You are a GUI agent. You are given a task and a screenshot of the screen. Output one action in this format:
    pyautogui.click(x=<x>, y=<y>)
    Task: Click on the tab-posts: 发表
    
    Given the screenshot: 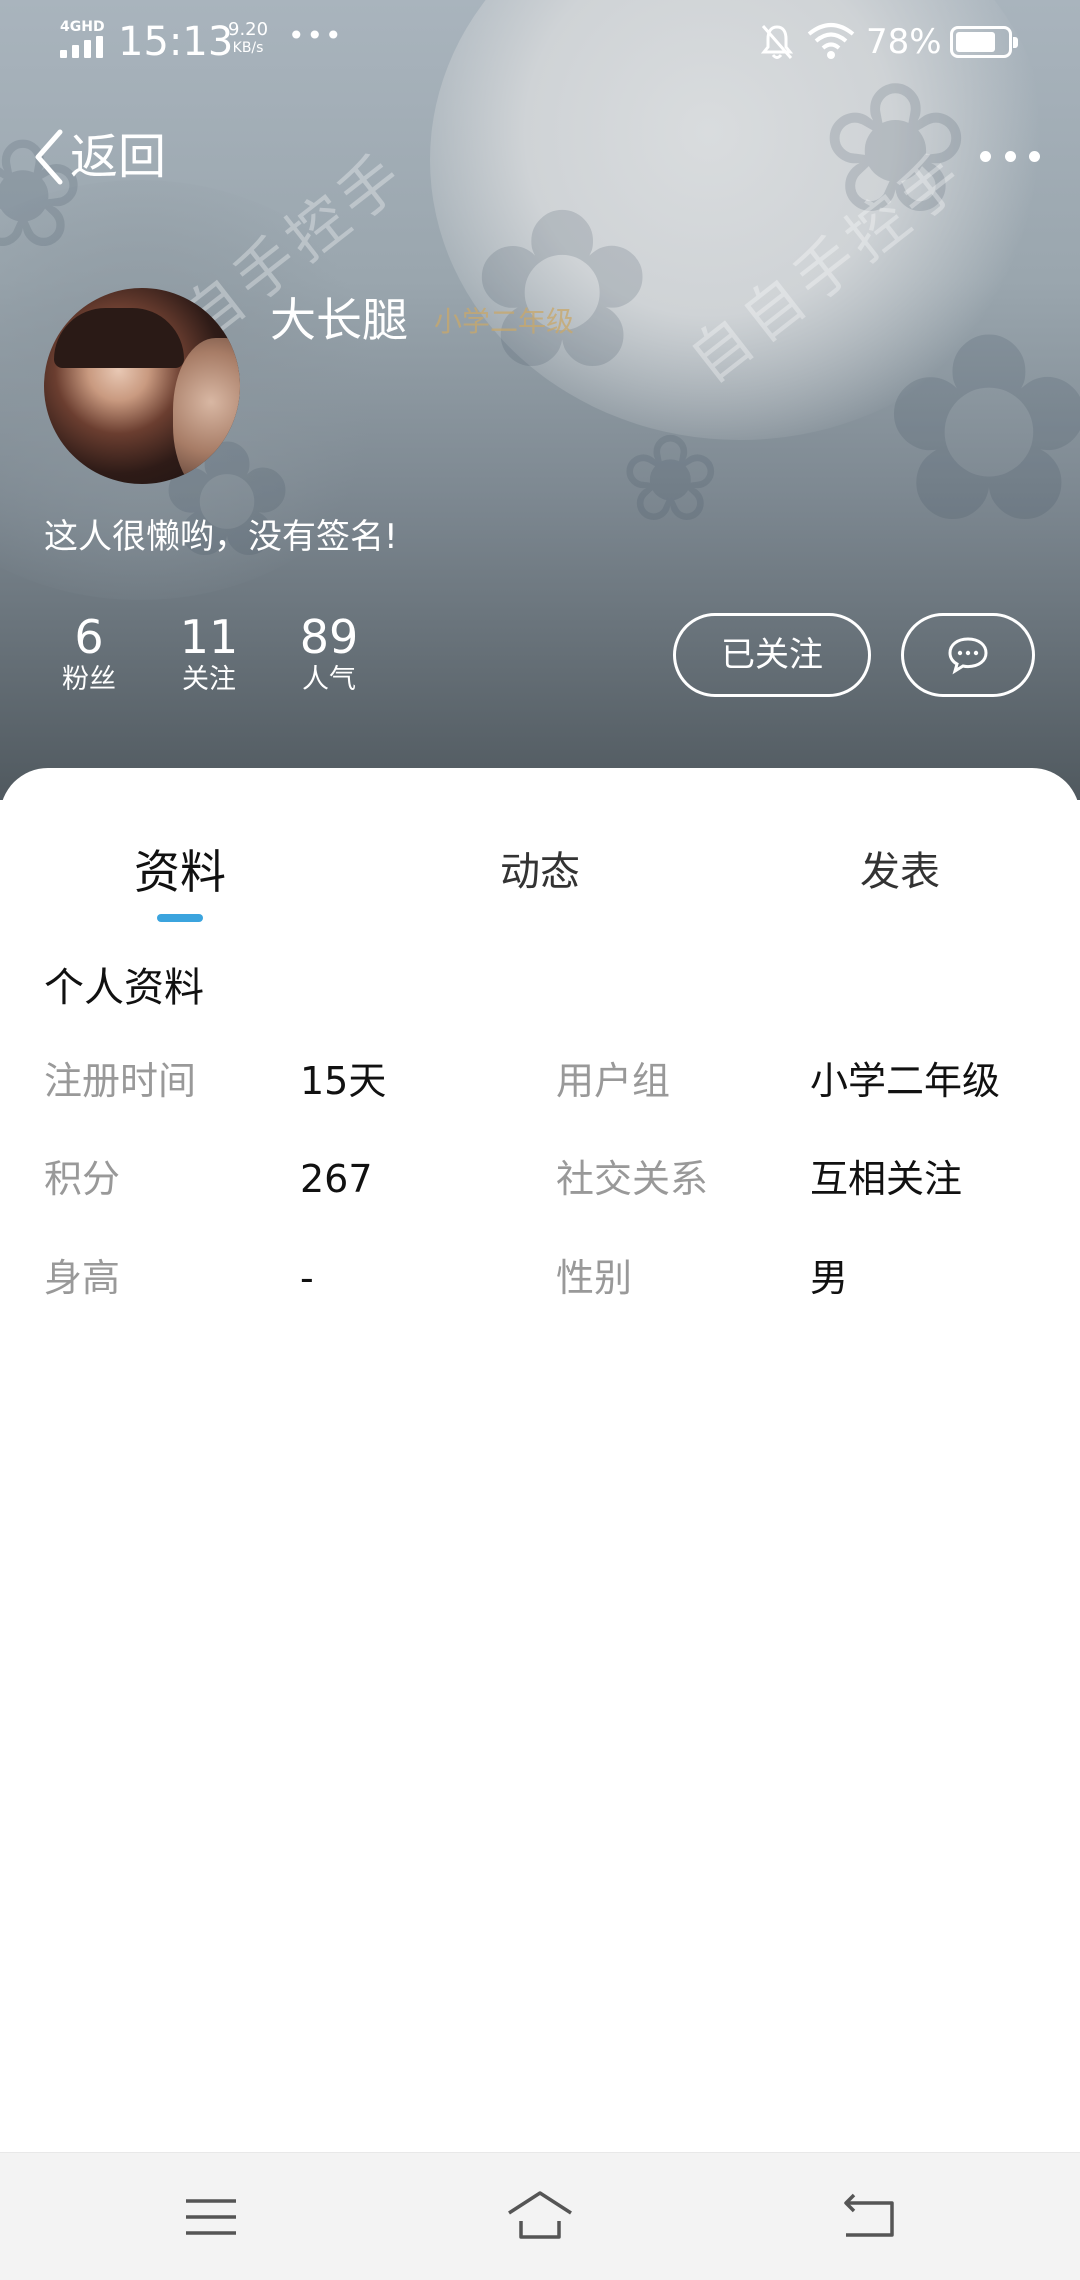 What is the action you would take?
    pyautogui.click(x=900, y=872)
    